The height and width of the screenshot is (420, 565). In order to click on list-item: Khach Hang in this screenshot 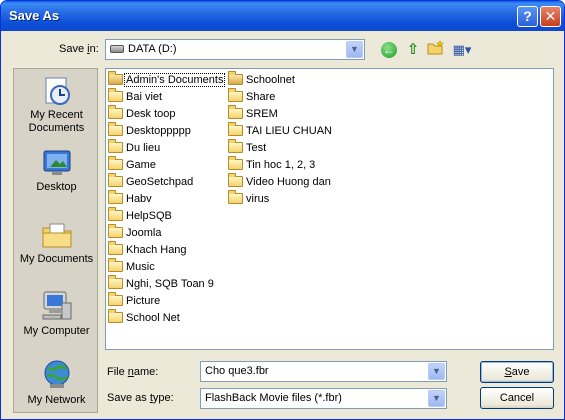, I will do `click(166, 249)`.